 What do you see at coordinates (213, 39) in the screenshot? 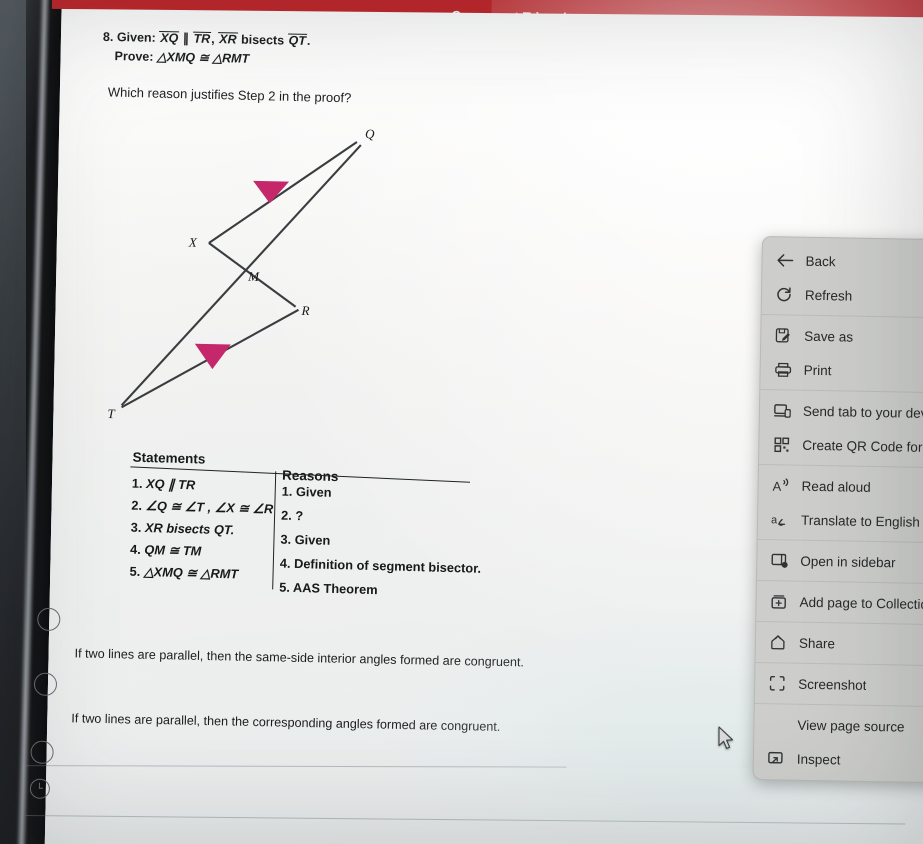
I see `given-comma: ,` at bounding box center [213, 39].